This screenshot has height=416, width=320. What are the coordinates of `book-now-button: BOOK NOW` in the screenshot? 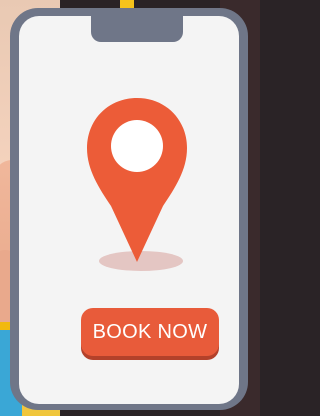 It's located at (150, 332).